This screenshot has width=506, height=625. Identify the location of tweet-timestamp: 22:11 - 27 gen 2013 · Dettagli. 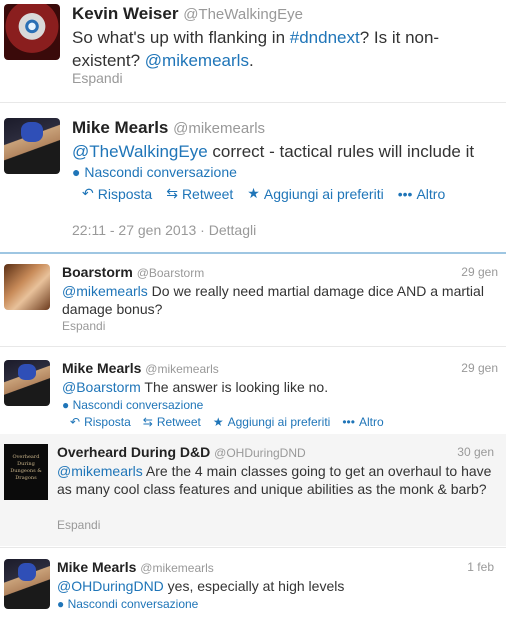
(164, 230).